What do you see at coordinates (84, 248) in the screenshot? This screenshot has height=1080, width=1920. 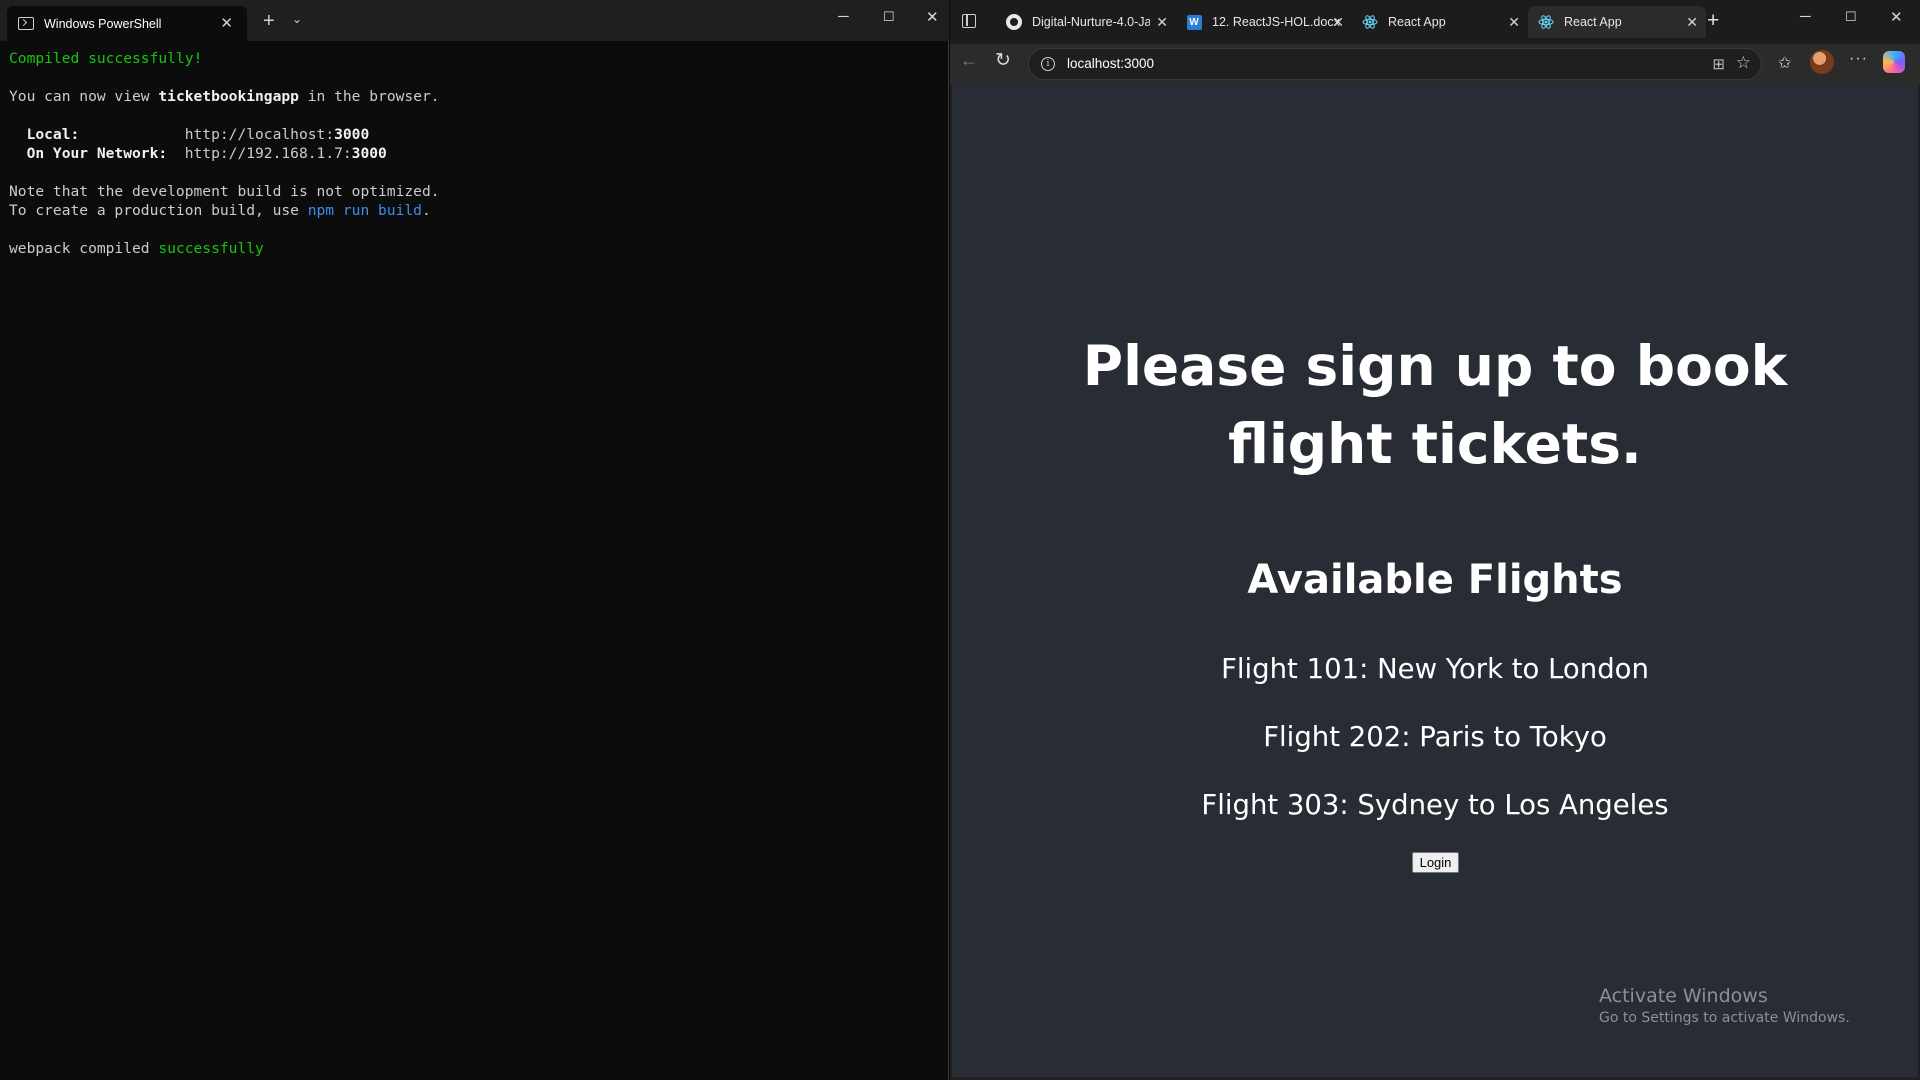 I see `webpack-line: webpack compiled` at bounding box center [84, 248].